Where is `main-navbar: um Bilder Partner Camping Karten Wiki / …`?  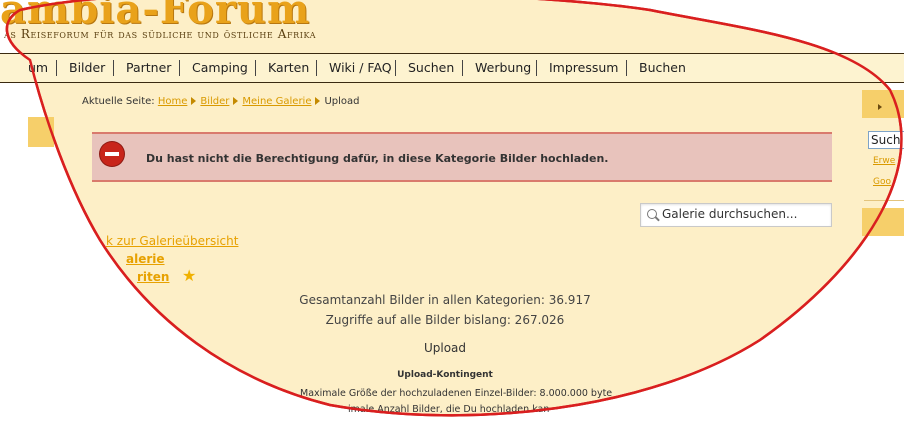 main-navbar: um Bilder Partner Camping Karten Wiki / … is located at coordinates (452, 68).